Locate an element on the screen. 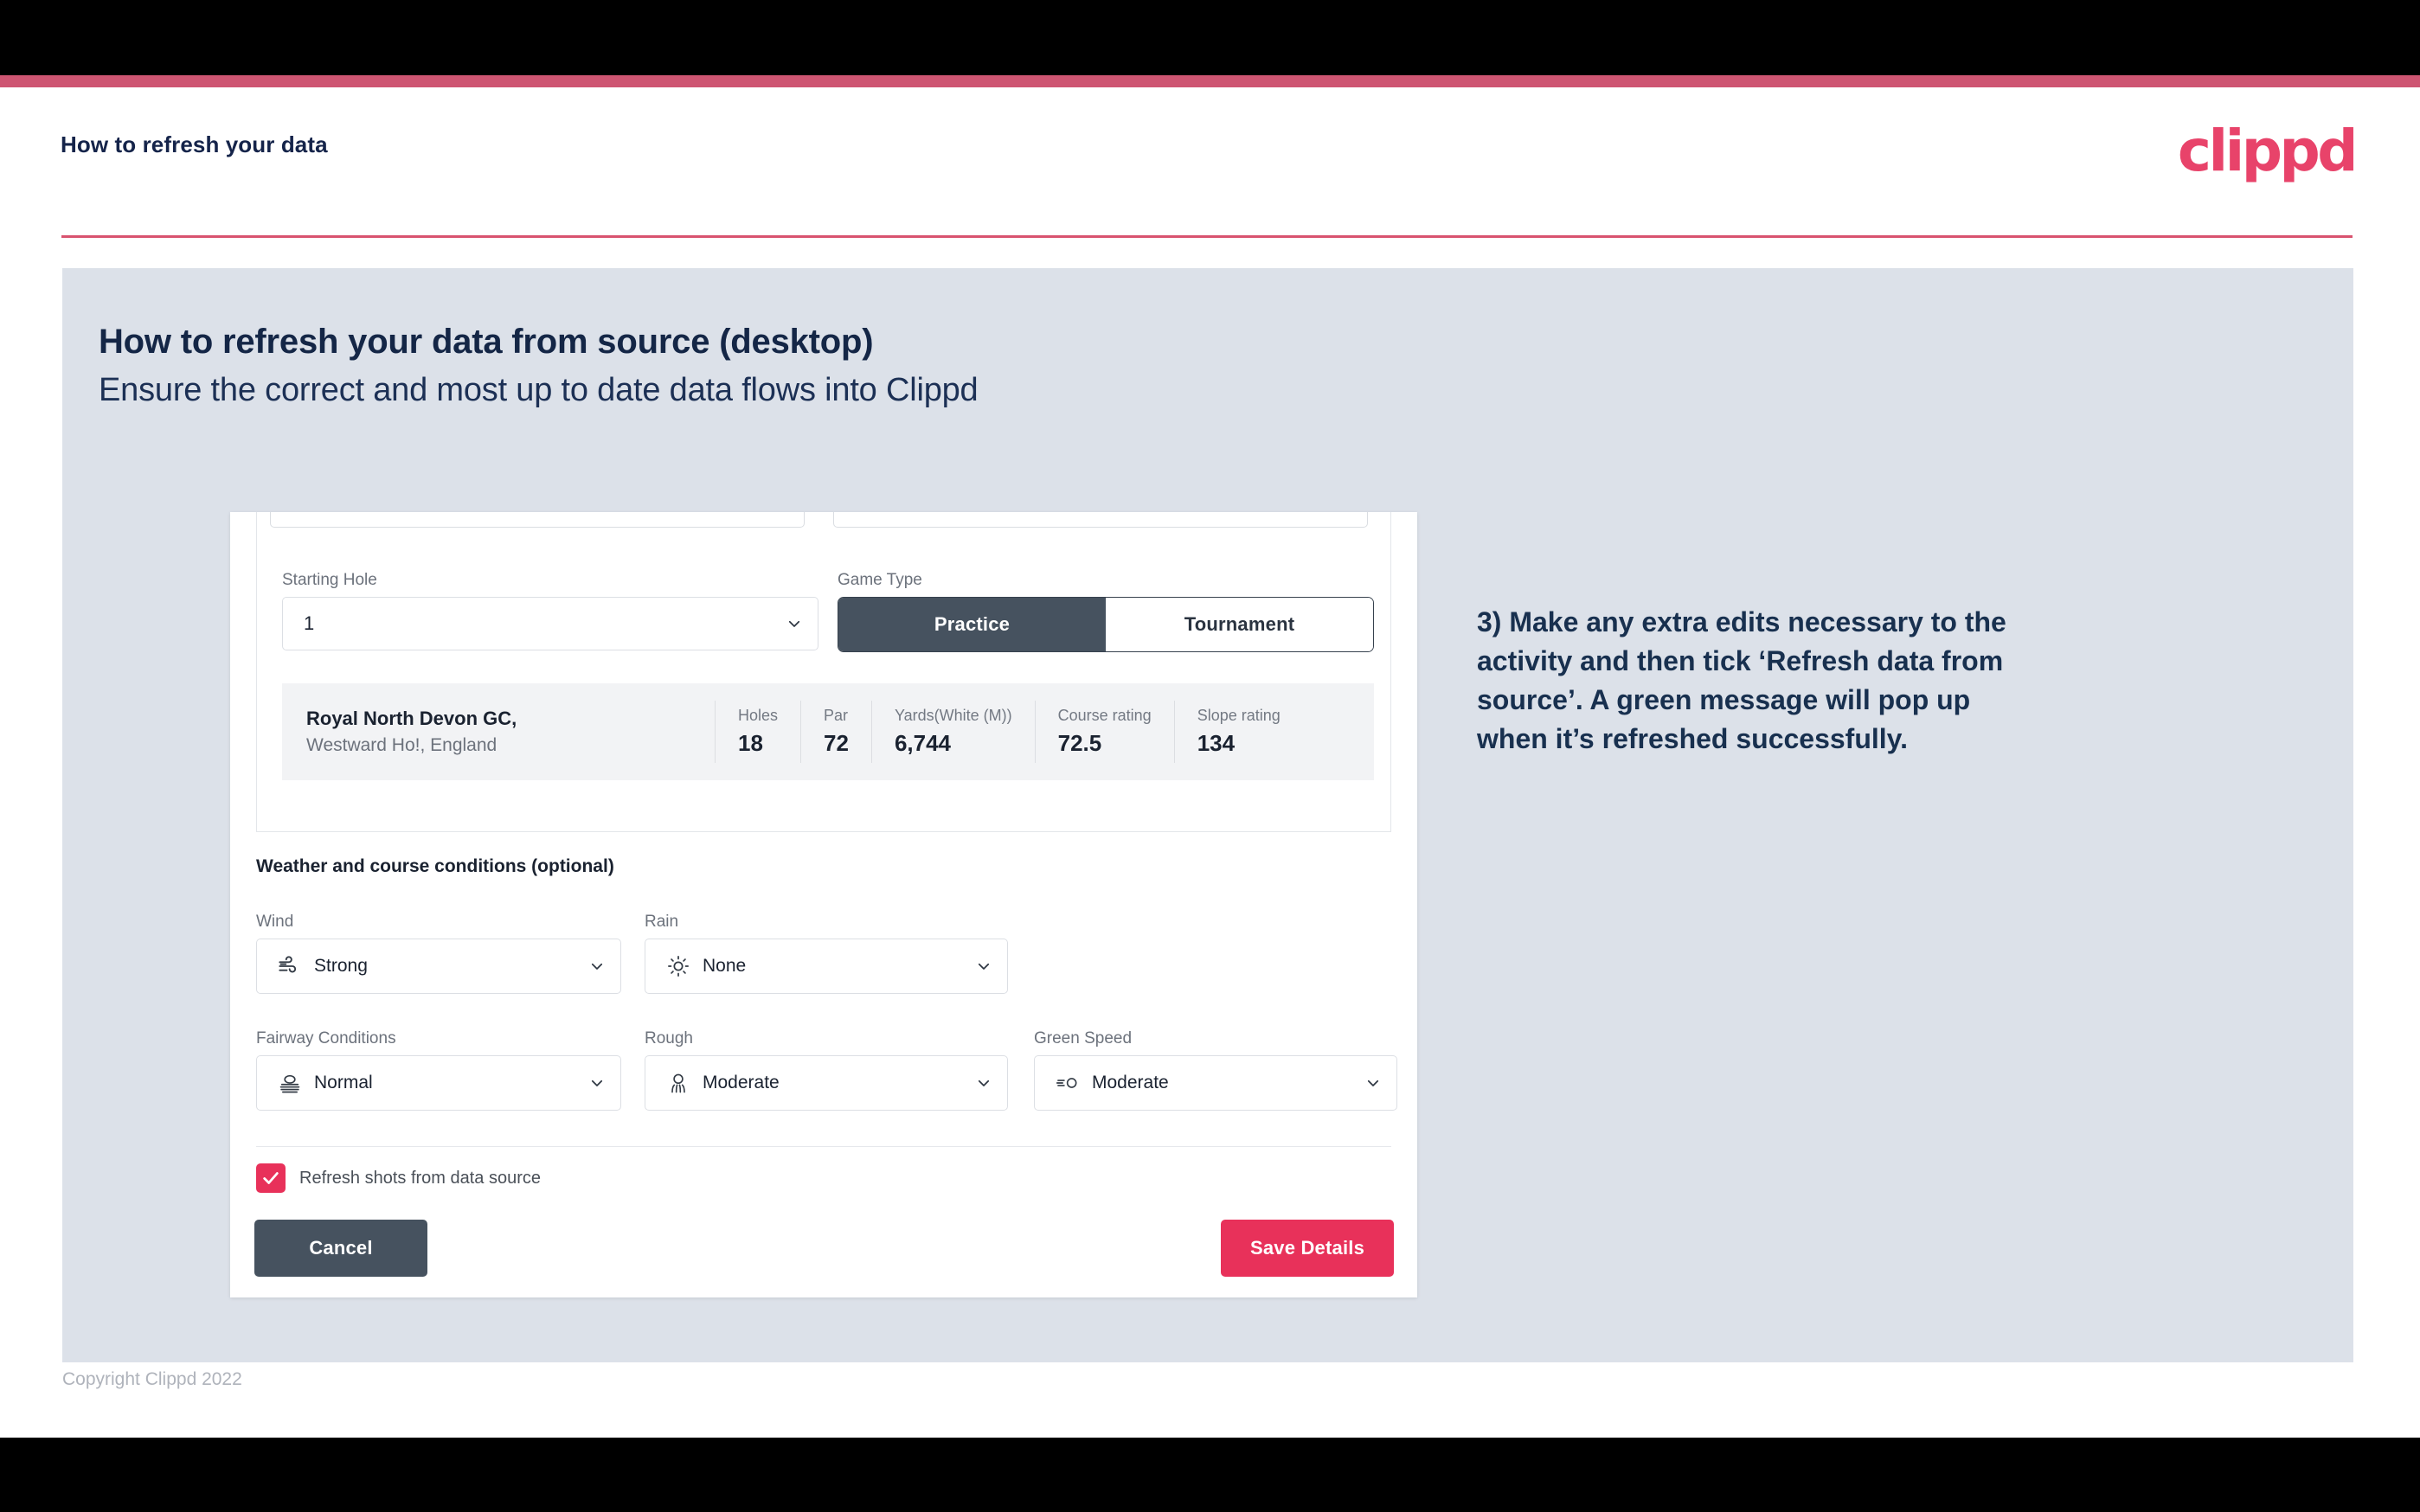 The height and width of the screenshot is (1512, 2420). stat-holes-value: 18 is located at coordinates (750, 743).